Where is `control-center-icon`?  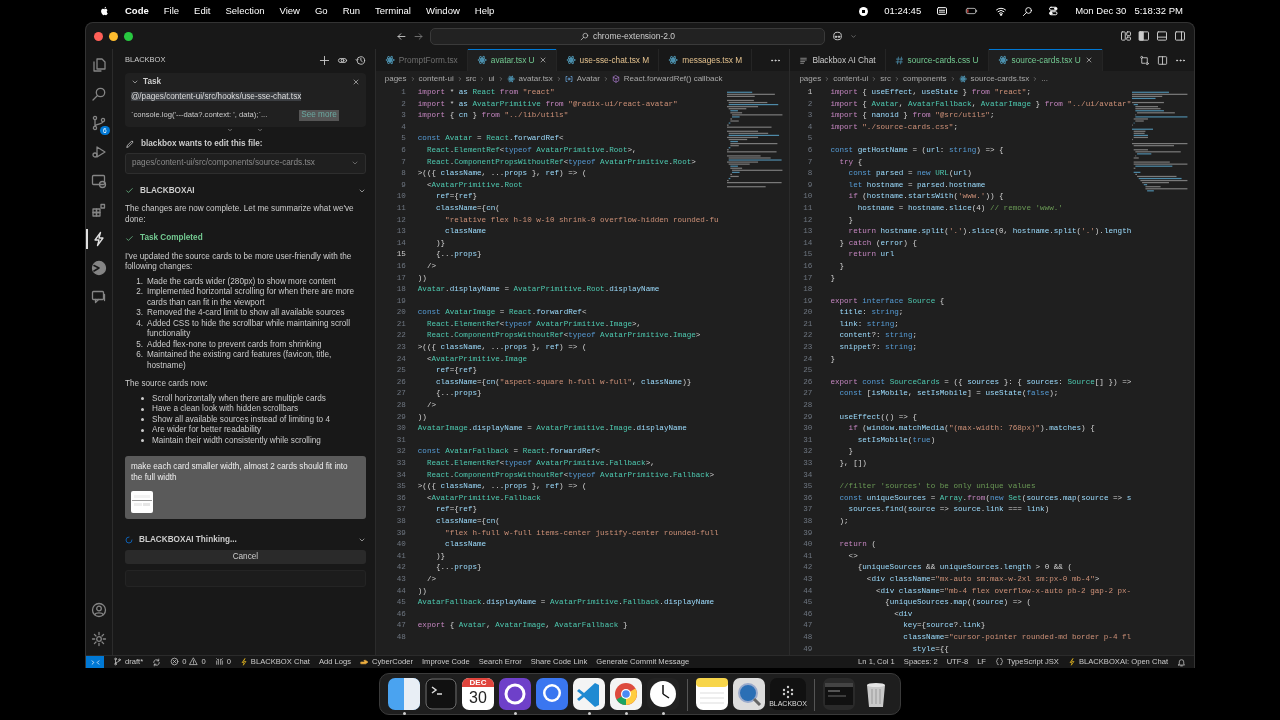 control-center-icon is located at coordinates (1054, 11).